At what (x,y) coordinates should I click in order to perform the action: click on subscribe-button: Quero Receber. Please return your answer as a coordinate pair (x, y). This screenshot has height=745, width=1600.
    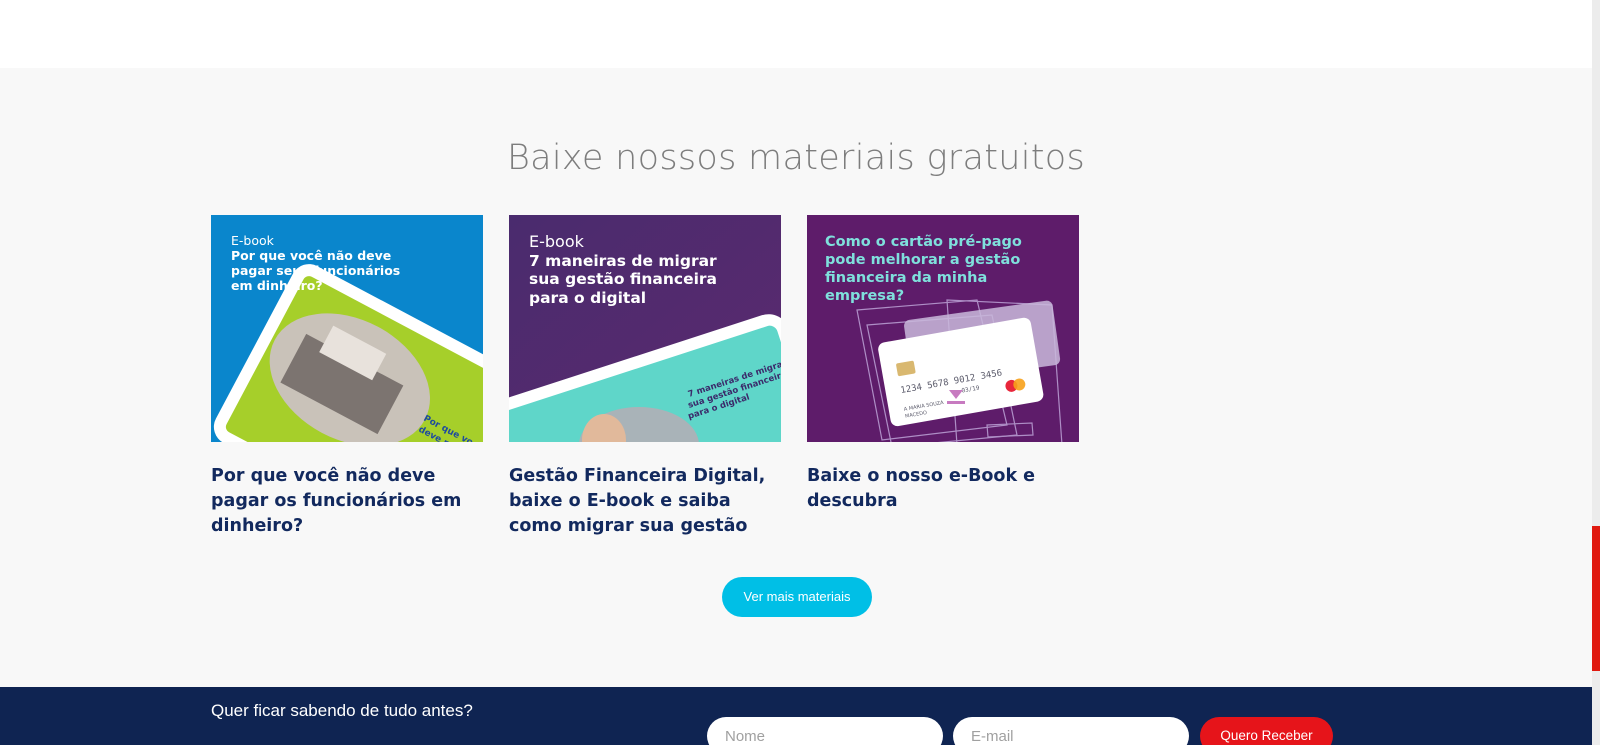
    Looking at the image, I should click on (1266, 731).